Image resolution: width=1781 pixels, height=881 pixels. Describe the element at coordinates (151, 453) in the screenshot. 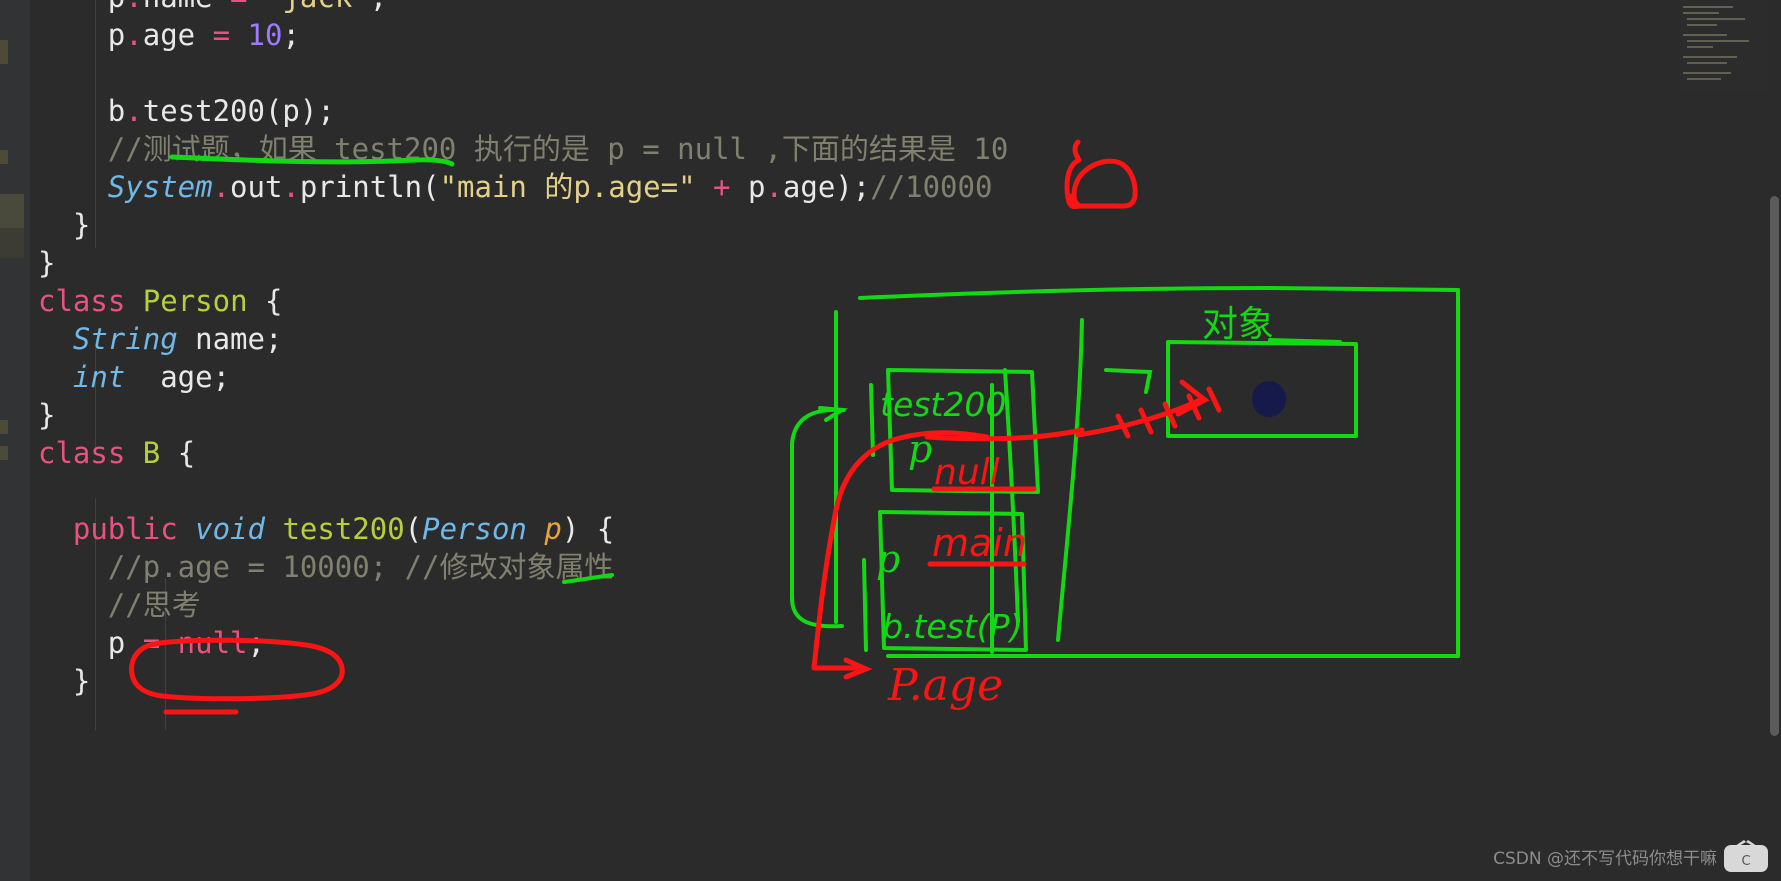

I see `code-token: B` at that location.